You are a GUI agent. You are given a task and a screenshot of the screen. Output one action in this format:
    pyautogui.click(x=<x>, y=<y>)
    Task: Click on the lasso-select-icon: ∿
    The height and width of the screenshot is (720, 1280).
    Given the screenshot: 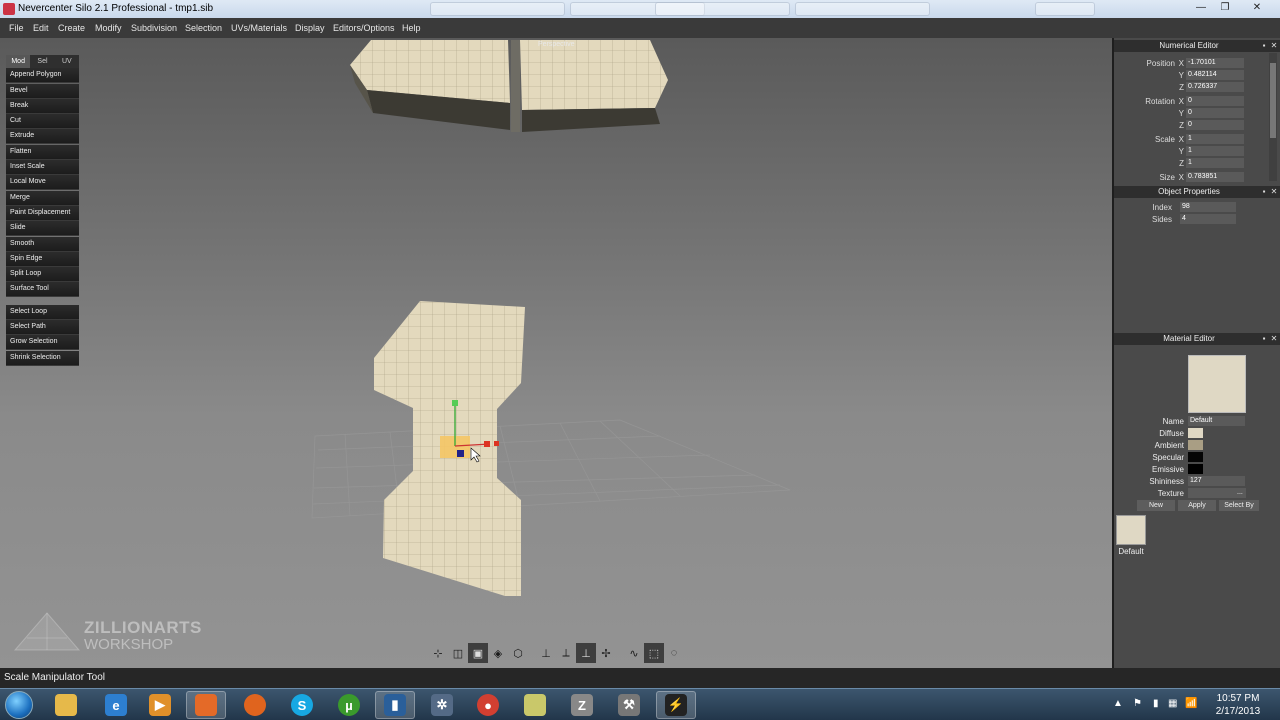 What is the action you would take?
    pyautogui.click(x=634, y=653)
    